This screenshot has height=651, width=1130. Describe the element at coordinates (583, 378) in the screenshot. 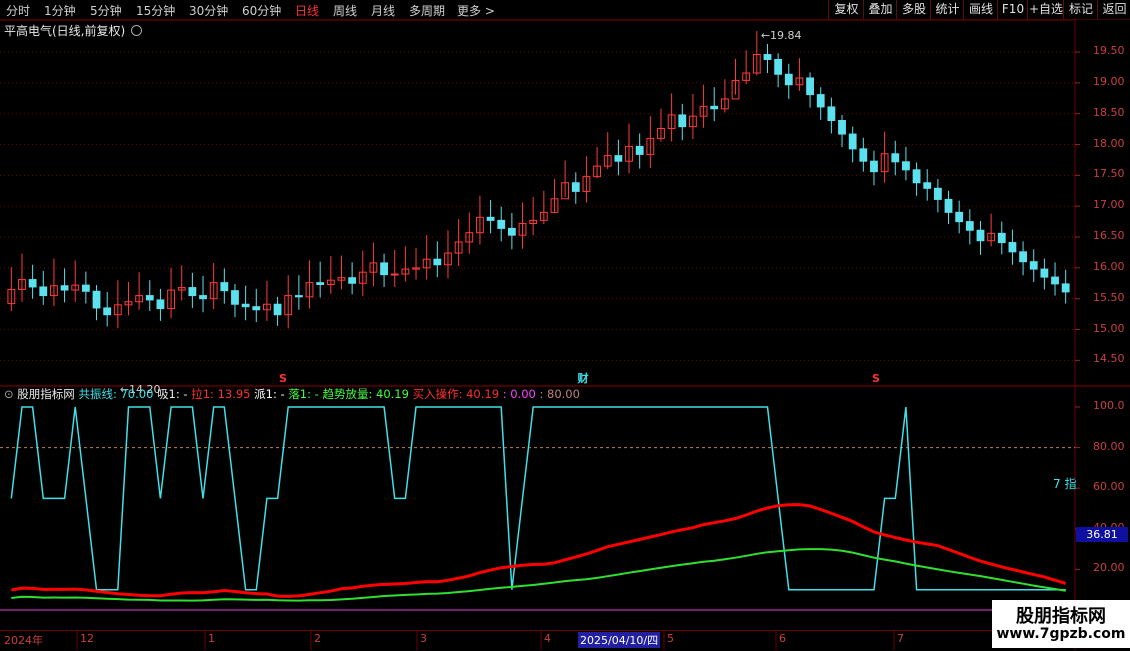

I see `event-marker: 财` at that location.